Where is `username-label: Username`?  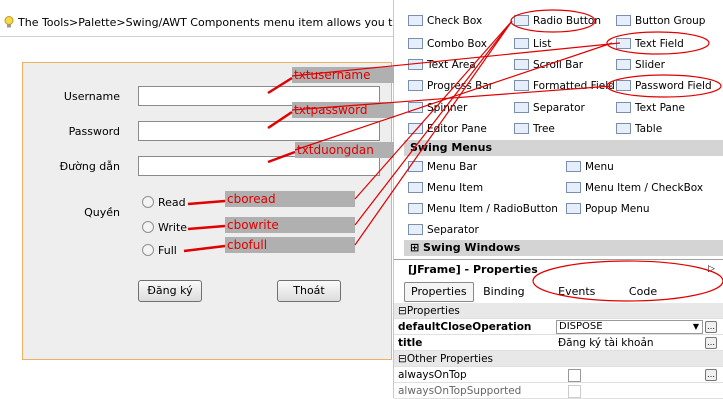 username-label: Username is located at coordinates (91, 96).